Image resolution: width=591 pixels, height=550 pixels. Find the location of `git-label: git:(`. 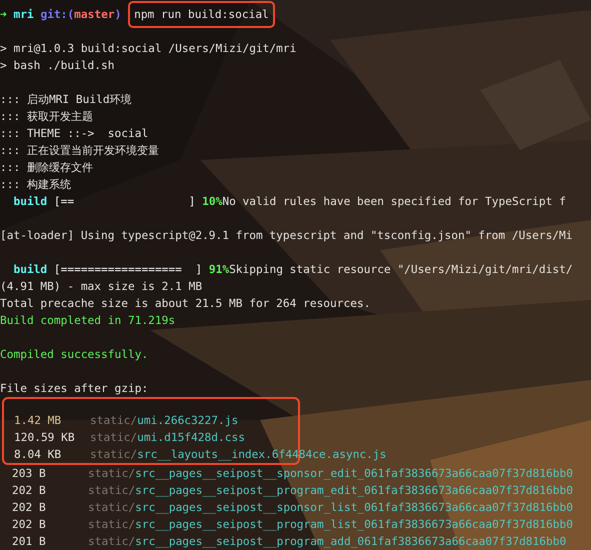

git-label: git:( is located at coordinates (57, 14).